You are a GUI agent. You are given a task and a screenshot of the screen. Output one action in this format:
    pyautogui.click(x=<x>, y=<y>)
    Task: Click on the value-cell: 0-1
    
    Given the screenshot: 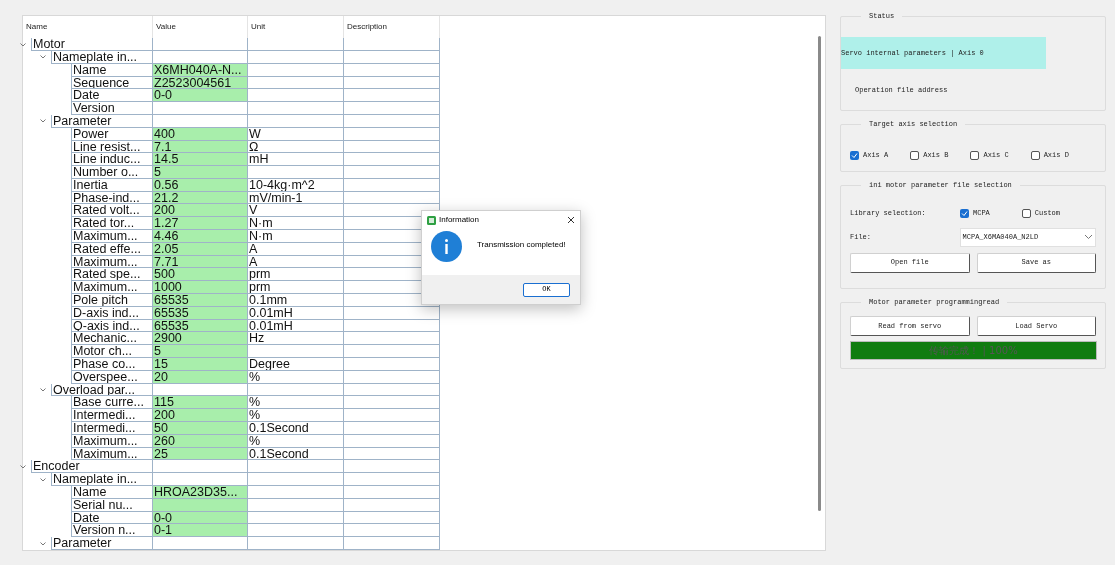 What is the action you would take?
    pyautogui.click(x=200, y=531)
    